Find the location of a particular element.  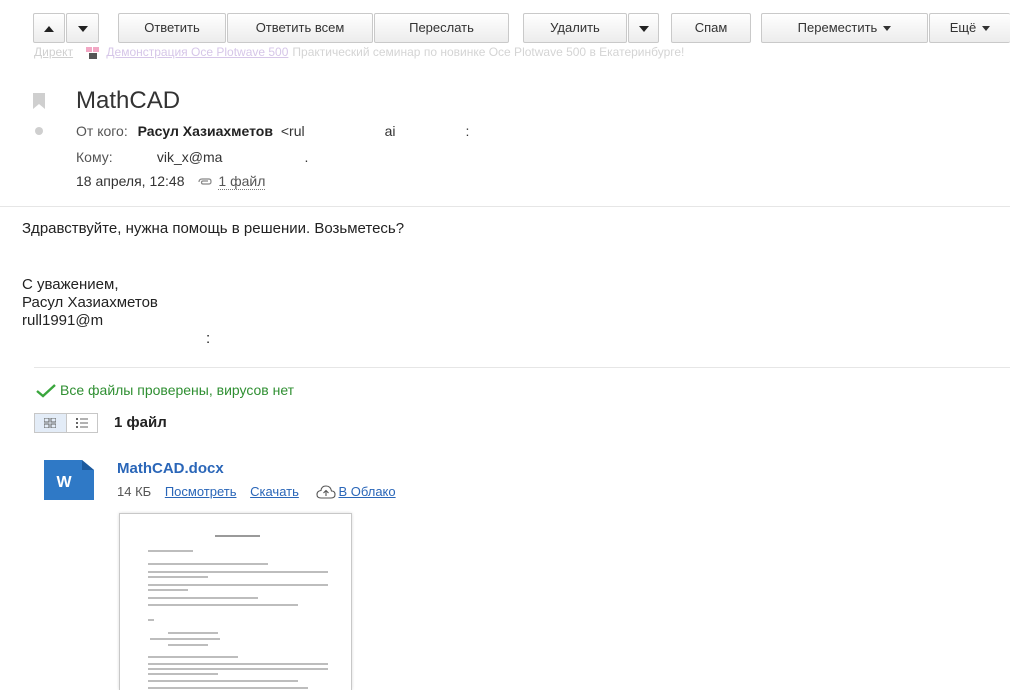

virus-check-status: Все файлы проверены, вирусов нет is located at coordinates (165, 390).